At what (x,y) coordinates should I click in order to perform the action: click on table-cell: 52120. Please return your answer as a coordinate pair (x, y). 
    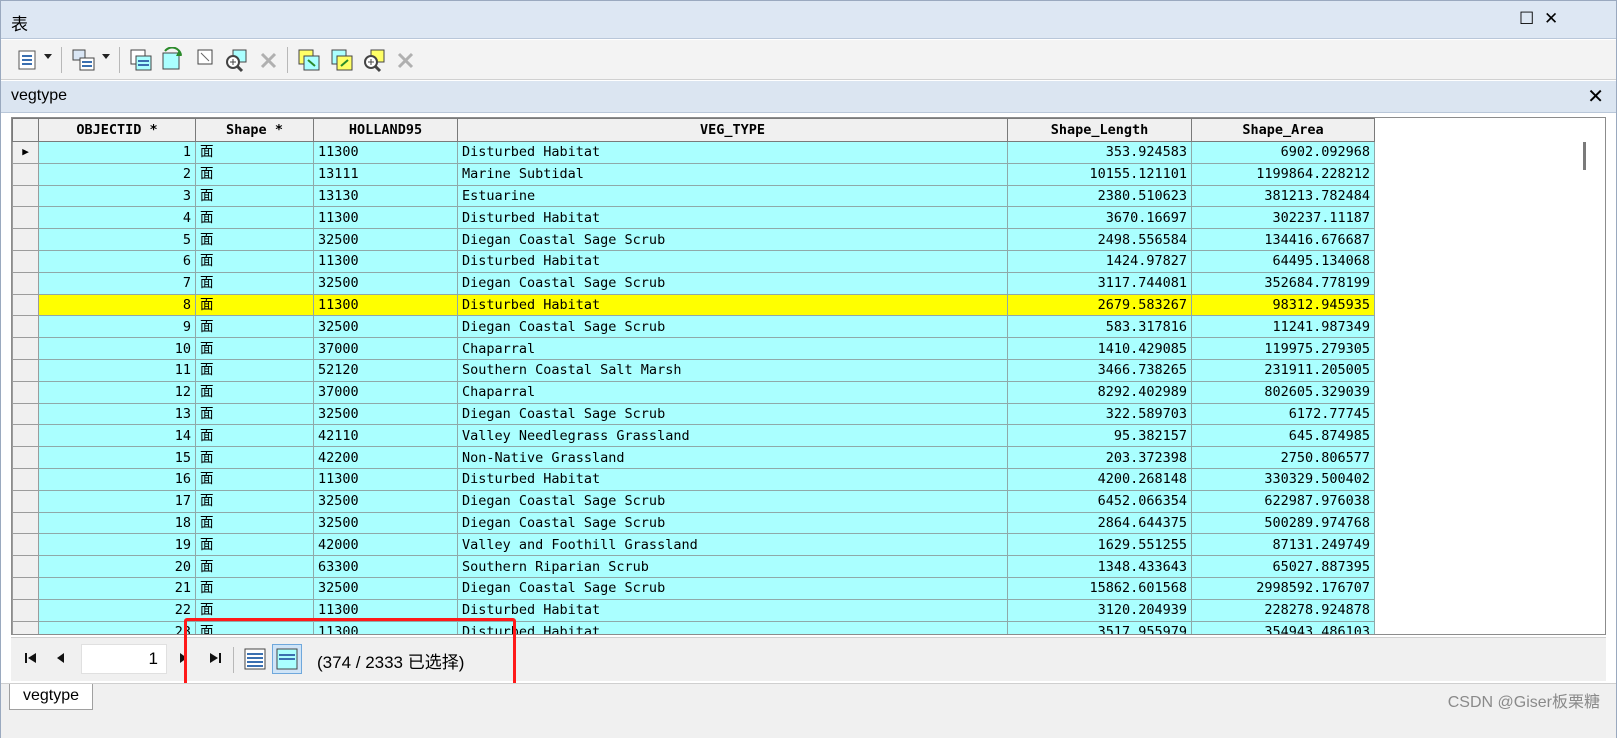
    Looking at the image, I should click on (385, 370).